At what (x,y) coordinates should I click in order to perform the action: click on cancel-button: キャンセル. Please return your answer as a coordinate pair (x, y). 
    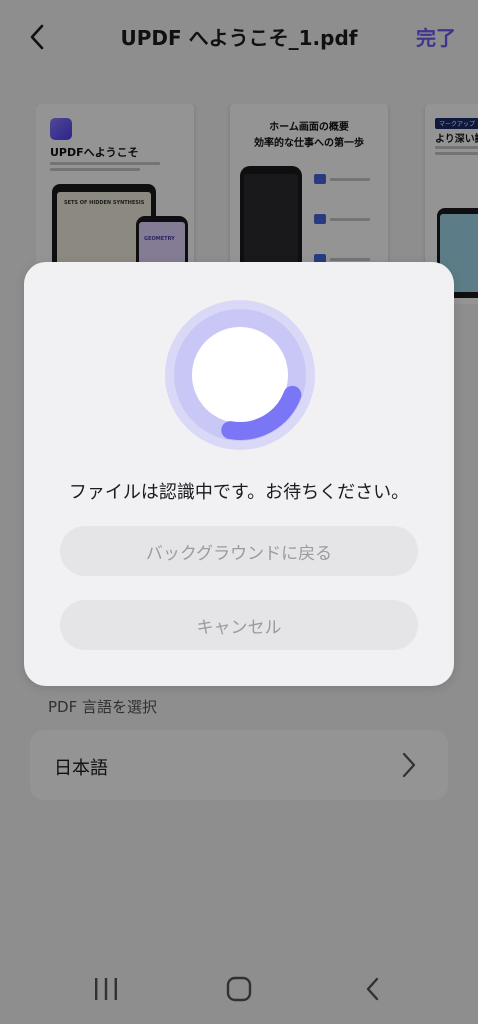
    Looking at the image, I should click on (239, 625).